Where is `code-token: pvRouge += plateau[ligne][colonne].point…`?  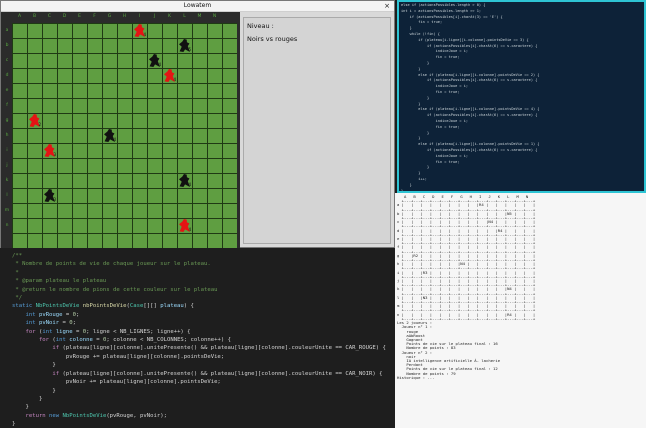
code-token: pvRouge += plateau[ligne][colonne].point… is located at coordinates (118, 356).